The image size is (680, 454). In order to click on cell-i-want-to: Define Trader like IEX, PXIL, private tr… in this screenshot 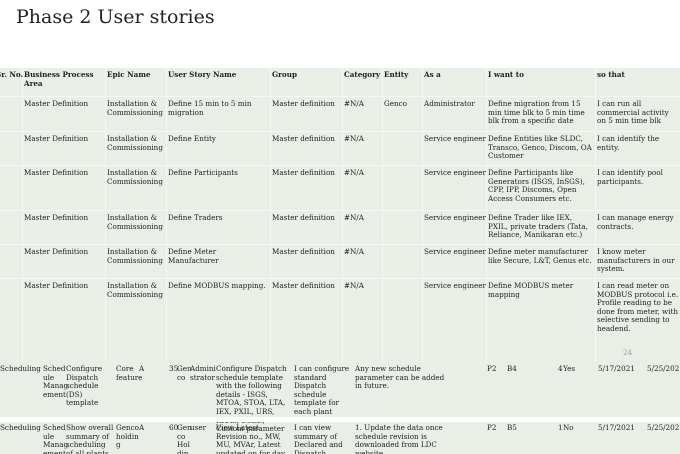, I will do `click(538, 226)`.